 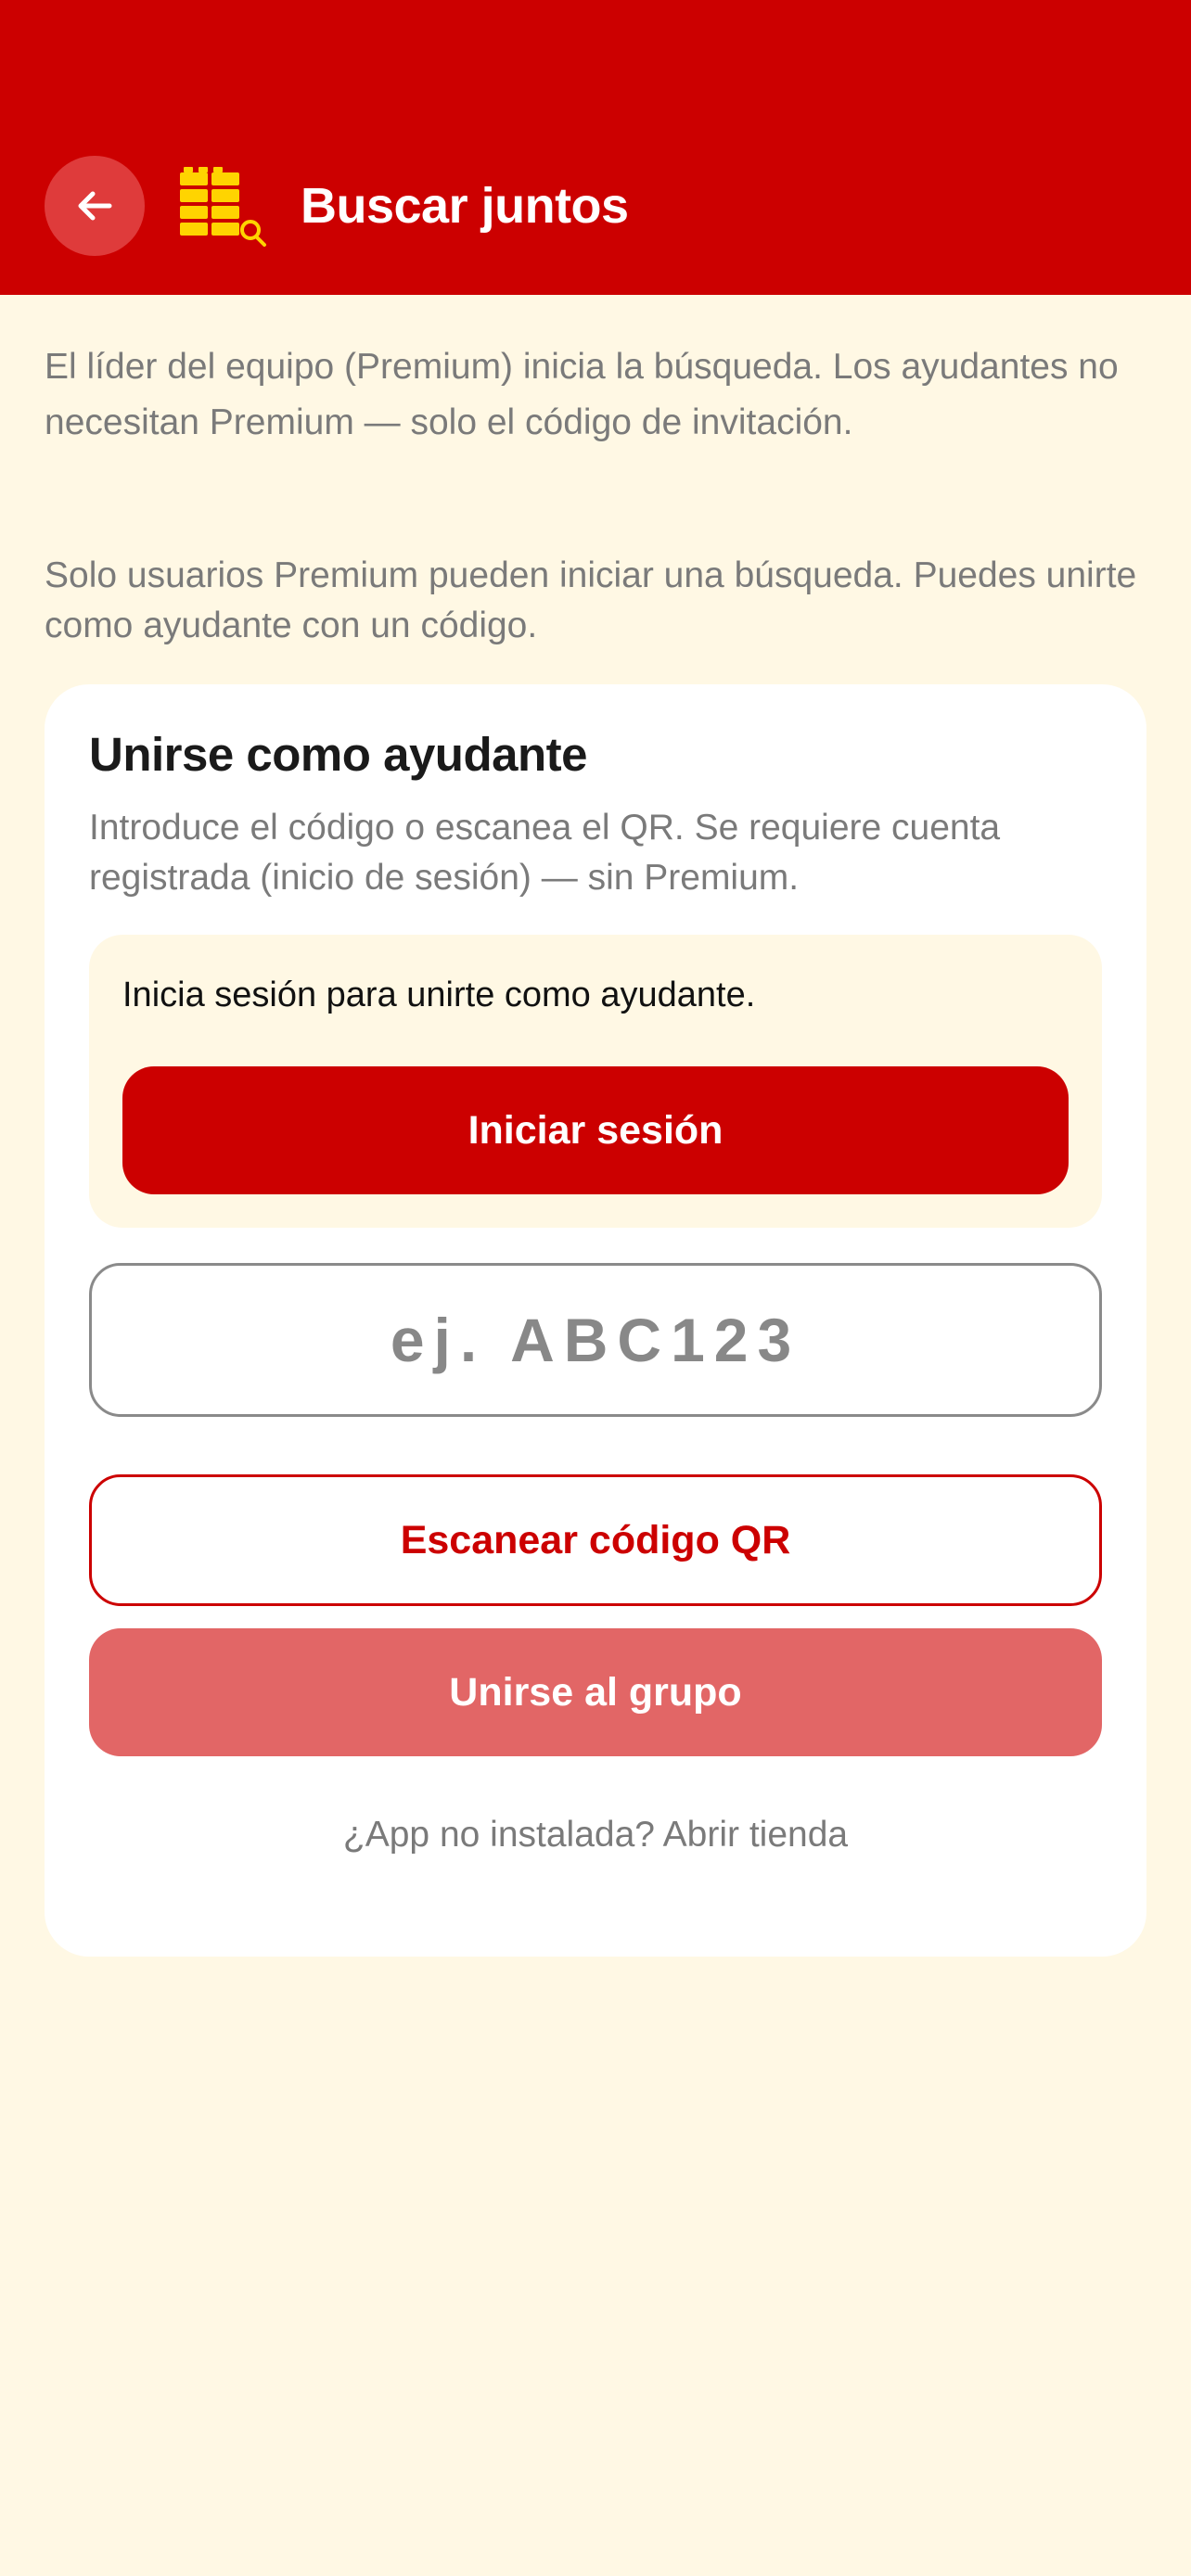 What do you see at coordinates (465, 206) in the screenshot?
I see `page-title: Buscar juntos` at bounding box center [465, 206].